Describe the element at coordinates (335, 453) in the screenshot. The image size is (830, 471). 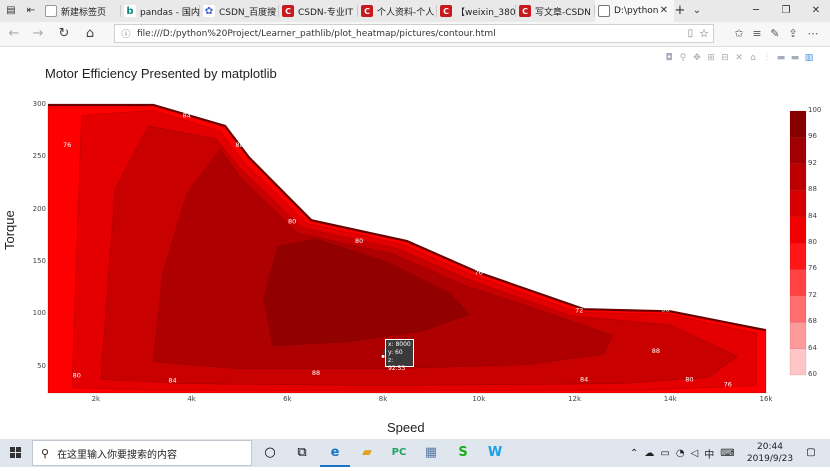
I see `edge-browser-icon: e` at that location.